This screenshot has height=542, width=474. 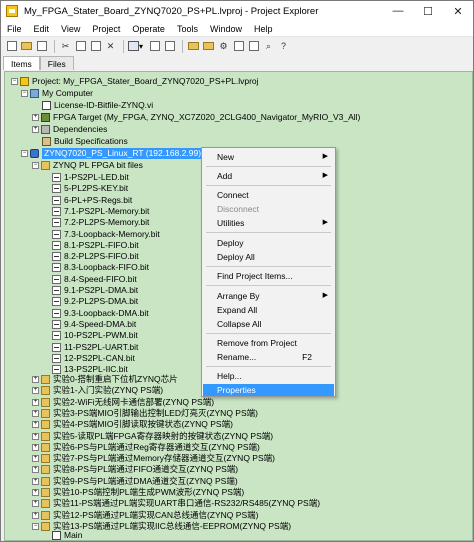 What do you see at coordinates (21, 63) in the screenshot?
I see `tab-items: Items` at bounding box center [21, 63].